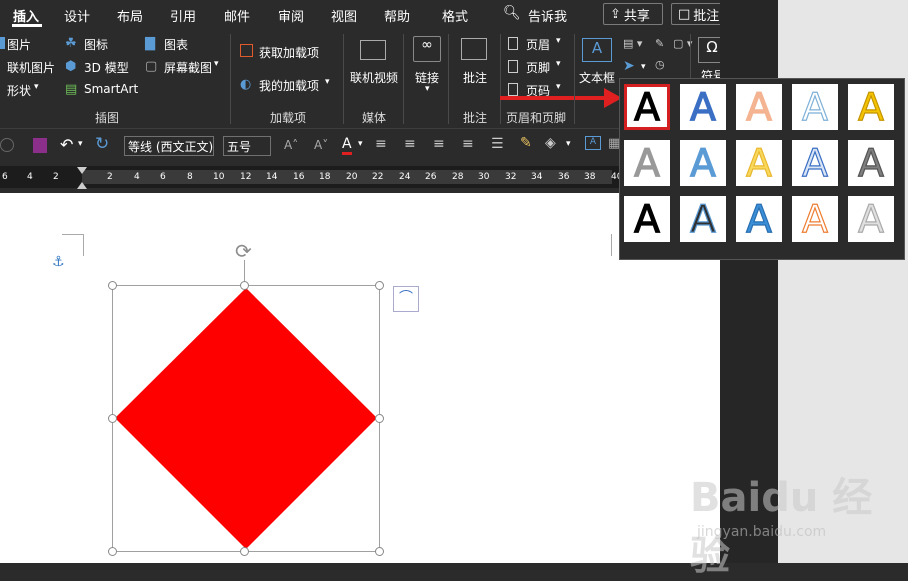 The width and height of the screenshot is (908, 581). I want to click on wordart-style-8: A, so click(759, 163).